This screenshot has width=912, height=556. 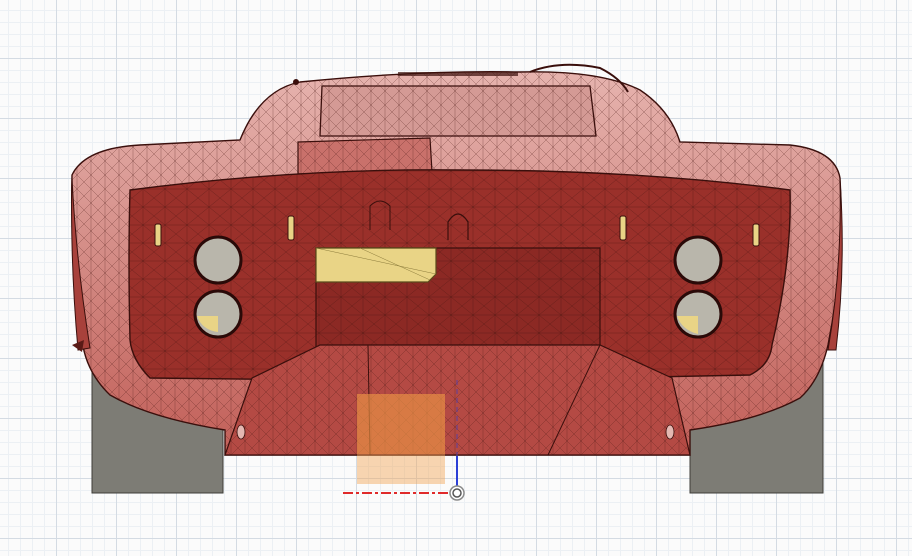 What do you see at coordinates (698, 260) in the screenshot?
I see `tail-light-right-upper` at bounding box center [698, 260].